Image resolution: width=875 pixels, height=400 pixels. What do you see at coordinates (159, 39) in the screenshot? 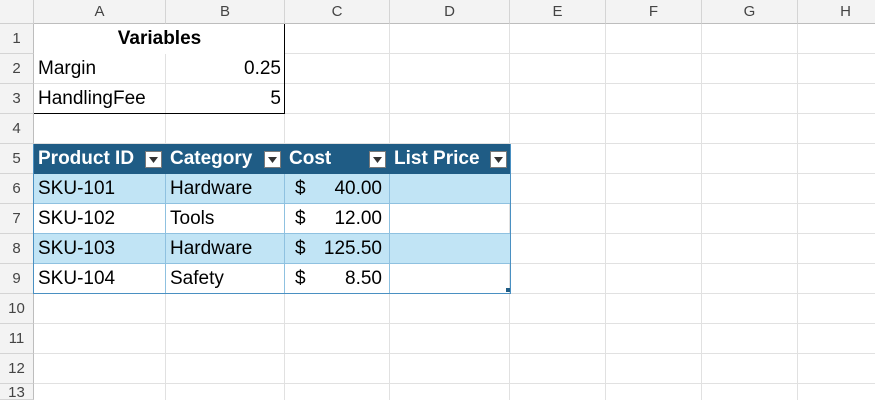
I see `variables-title: Variables` at bounding box center [159, 39].